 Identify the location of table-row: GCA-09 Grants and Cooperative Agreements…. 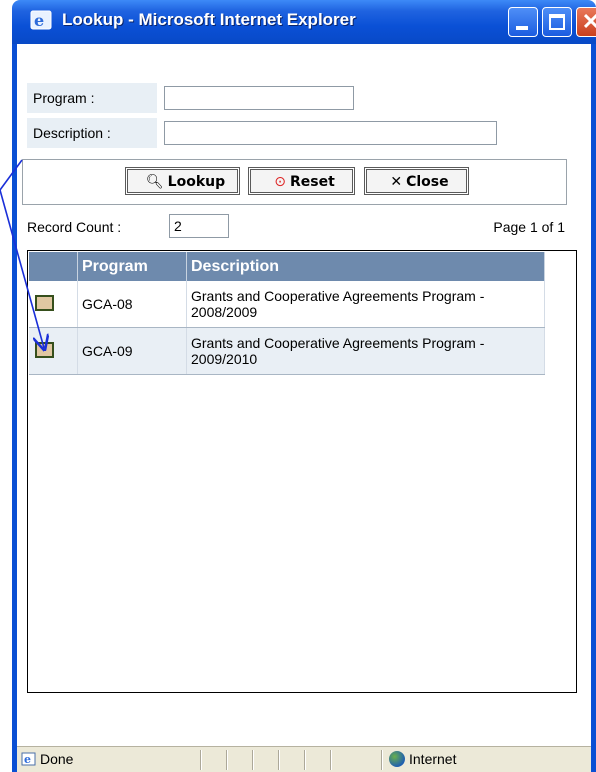
(287, 351).